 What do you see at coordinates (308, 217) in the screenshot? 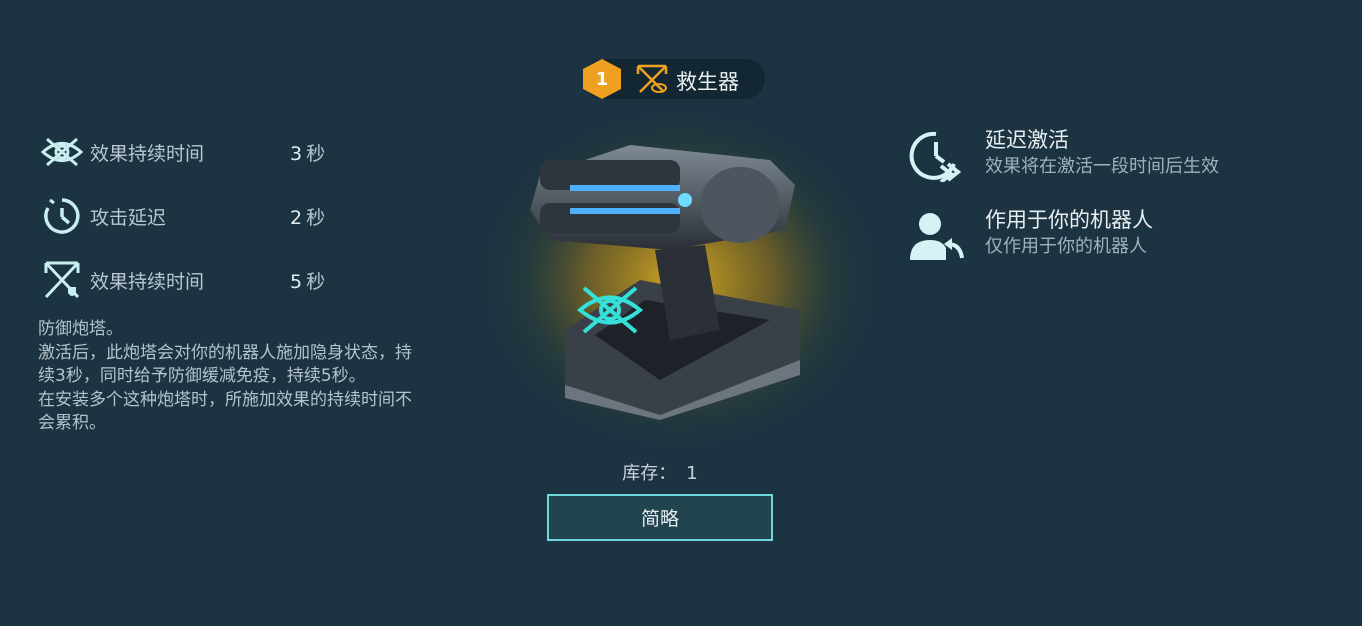
I see `stat-value: 2秒` at bounding box center [308, 217].